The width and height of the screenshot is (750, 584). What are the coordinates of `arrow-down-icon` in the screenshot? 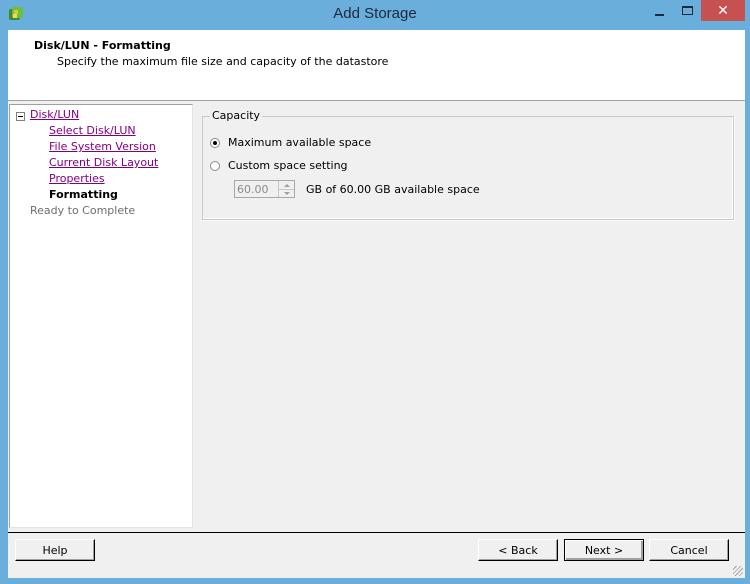 It's located at (286, 193).